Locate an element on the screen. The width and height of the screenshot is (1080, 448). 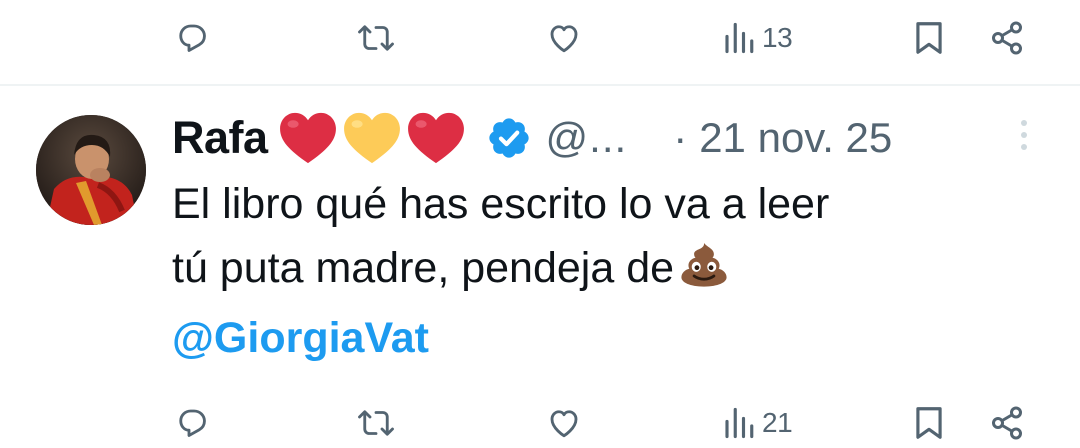
views-count: 21 is located at coordinates (777, 422).